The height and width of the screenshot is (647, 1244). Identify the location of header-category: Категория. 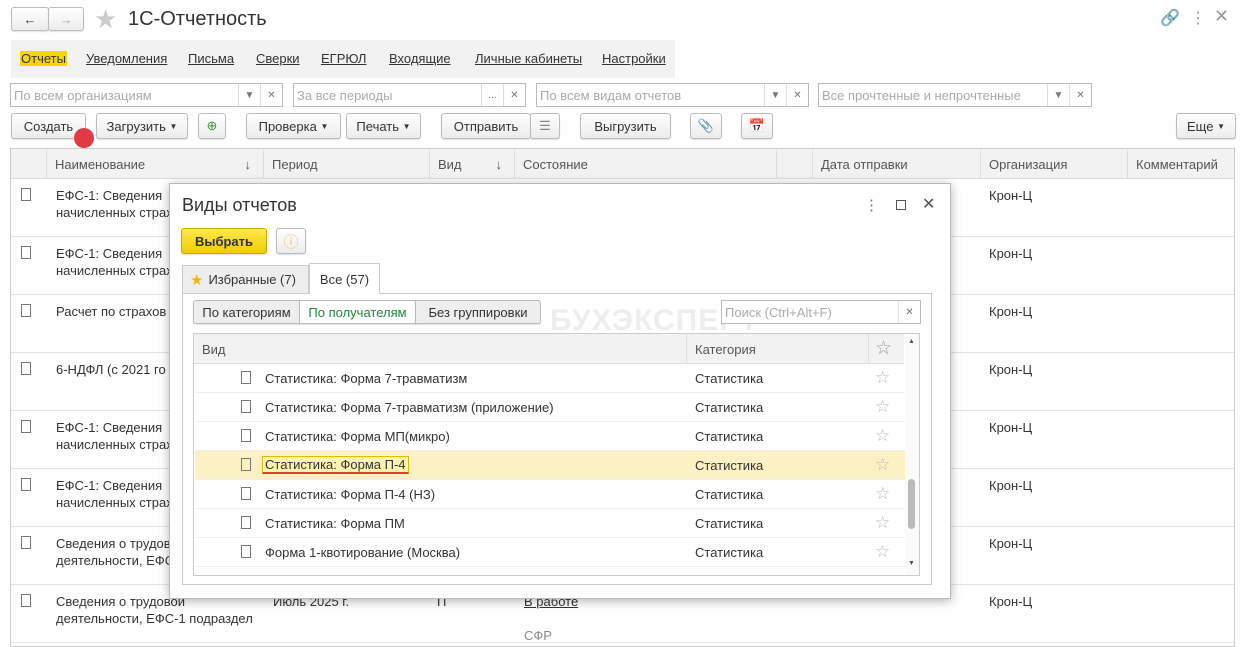
(725, 349).